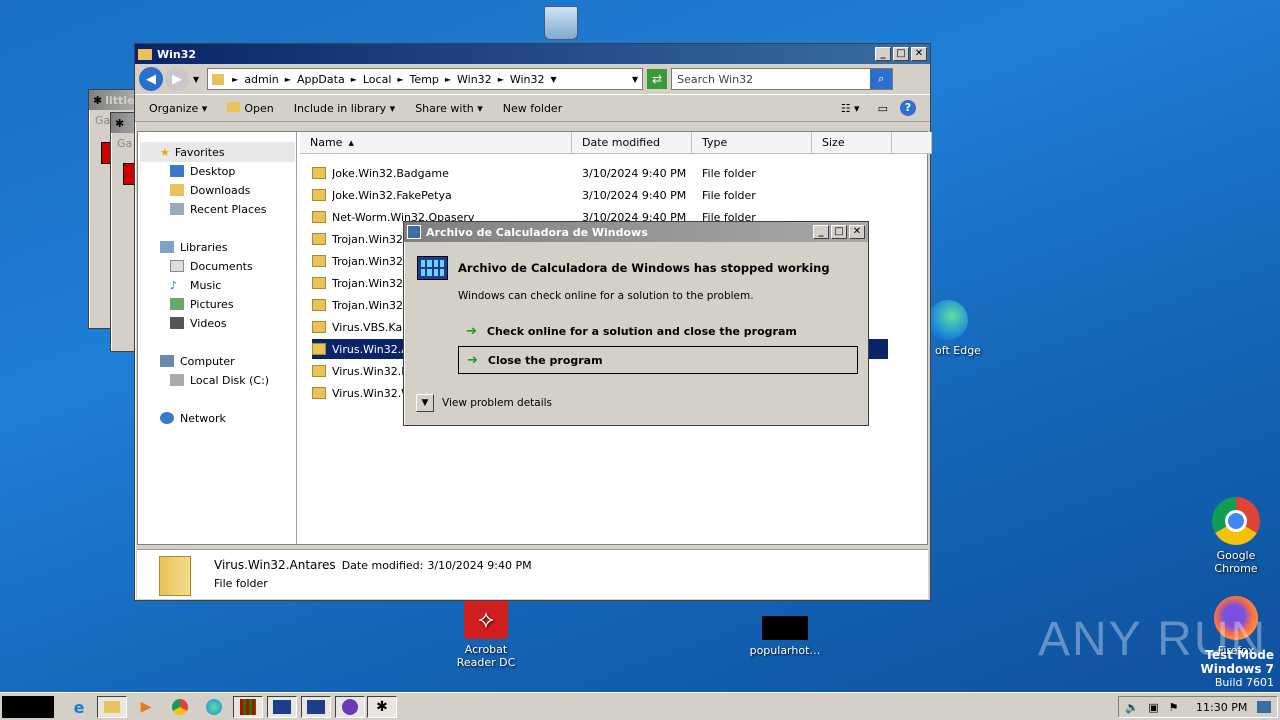  Describe the element at coordinates (219, 380) in the screenshot. I see `nav-local-disk: Local Disk (C:)` at that location.